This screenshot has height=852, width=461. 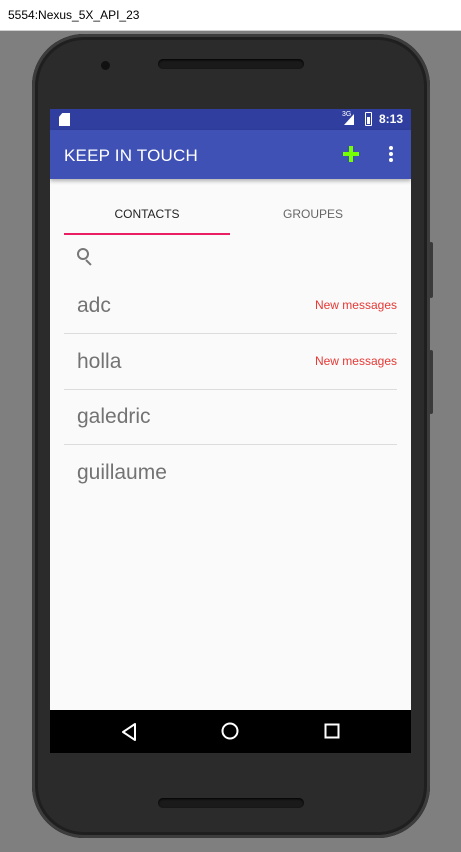 I want to click on contact-row: adc New messages, so click(x=230, y=305).